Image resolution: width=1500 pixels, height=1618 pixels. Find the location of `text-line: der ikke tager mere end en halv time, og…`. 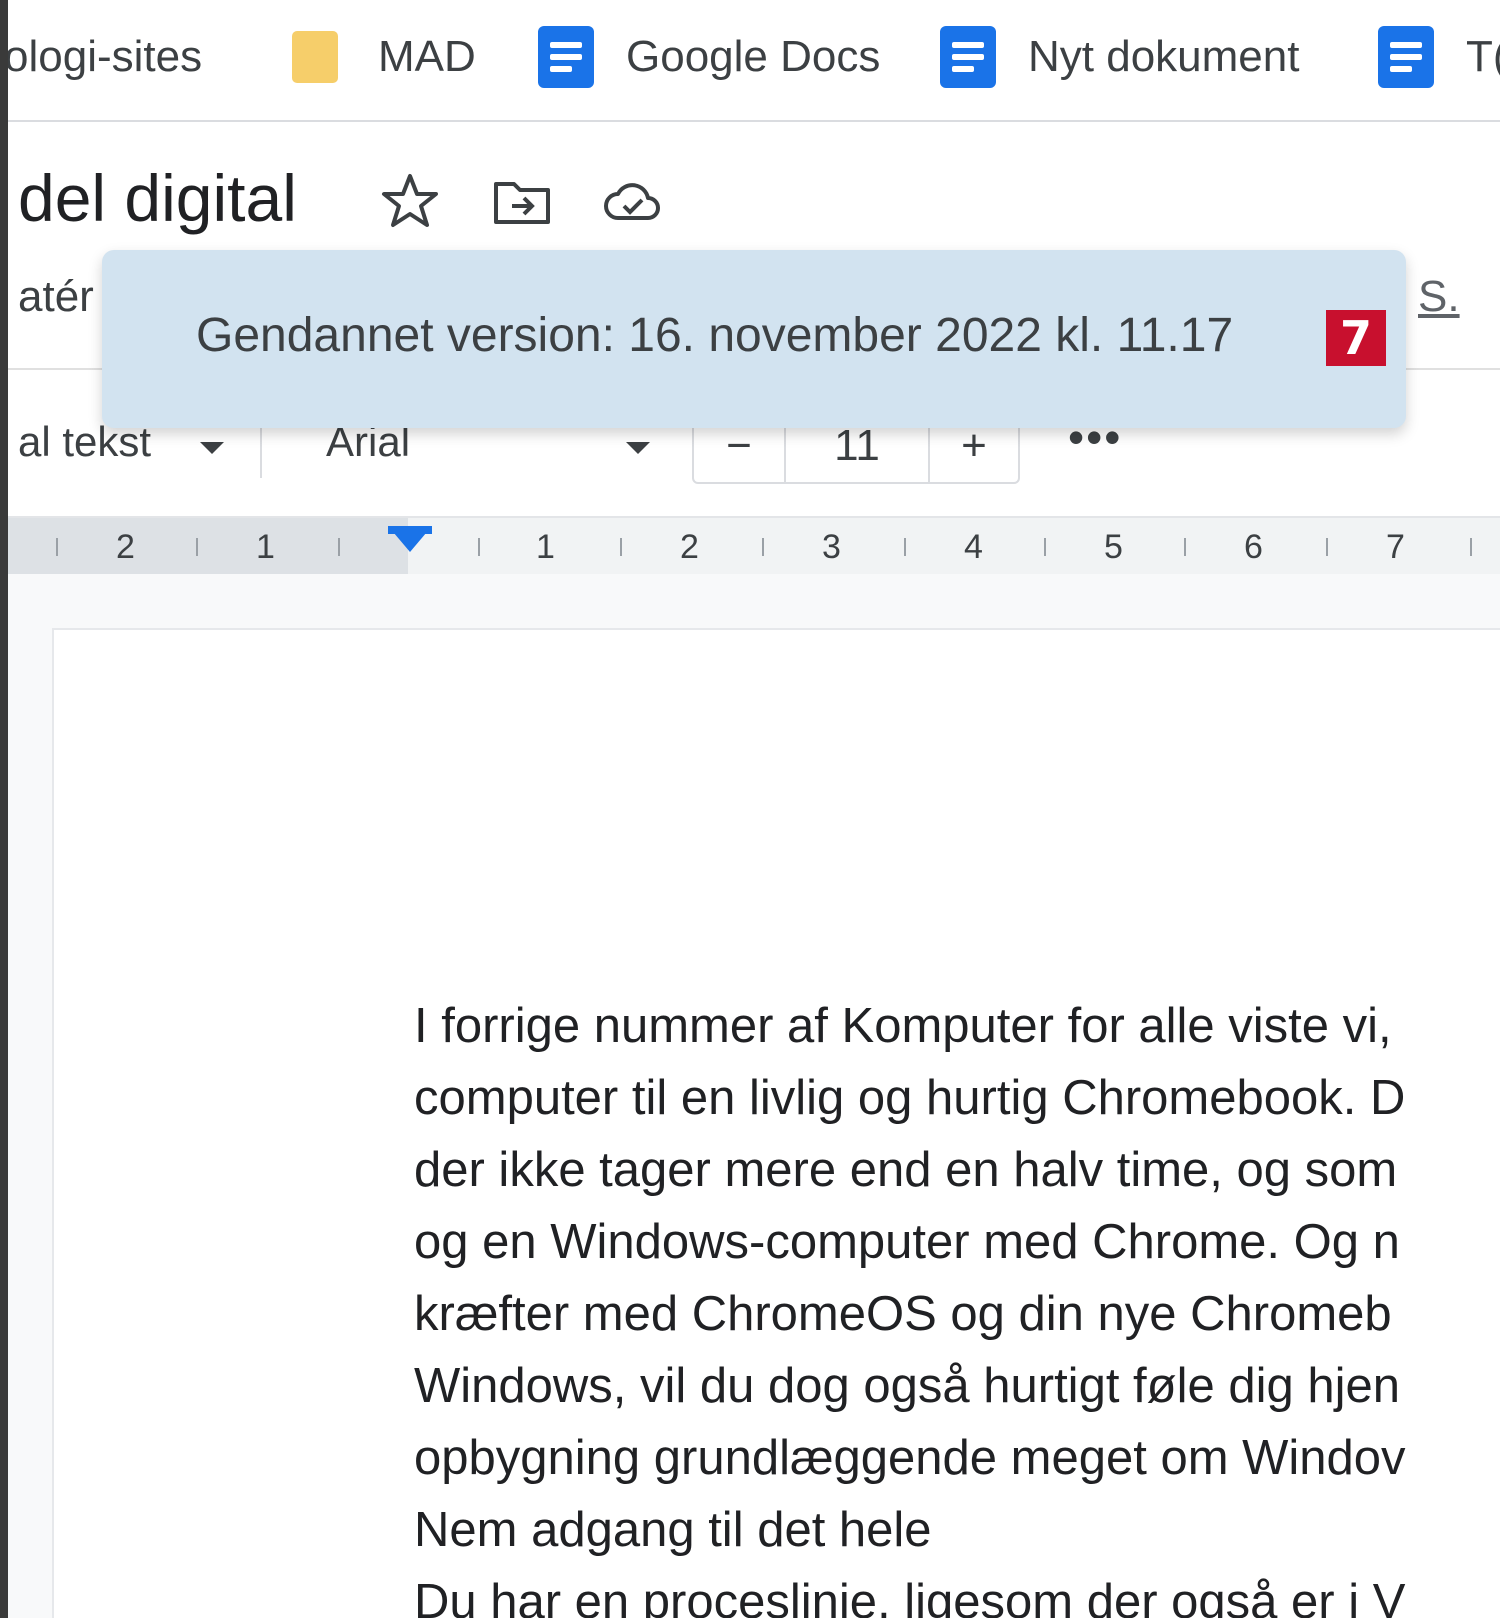

text-line: der ikke tager mere end en halv time, og… is located at coordinates (906, 1170).